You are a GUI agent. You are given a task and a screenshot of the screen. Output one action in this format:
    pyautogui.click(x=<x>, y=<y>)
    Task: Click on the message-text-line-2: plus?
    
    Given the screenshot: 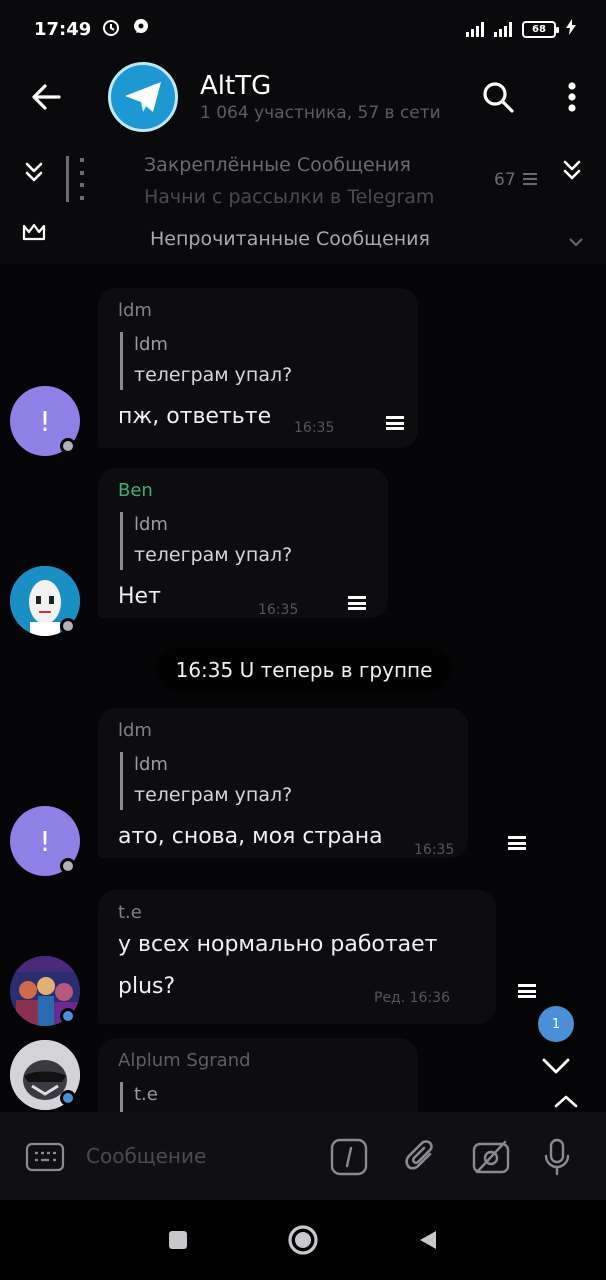 What is the action you would take?
    pyautogui.click(x=147, y=986)
    